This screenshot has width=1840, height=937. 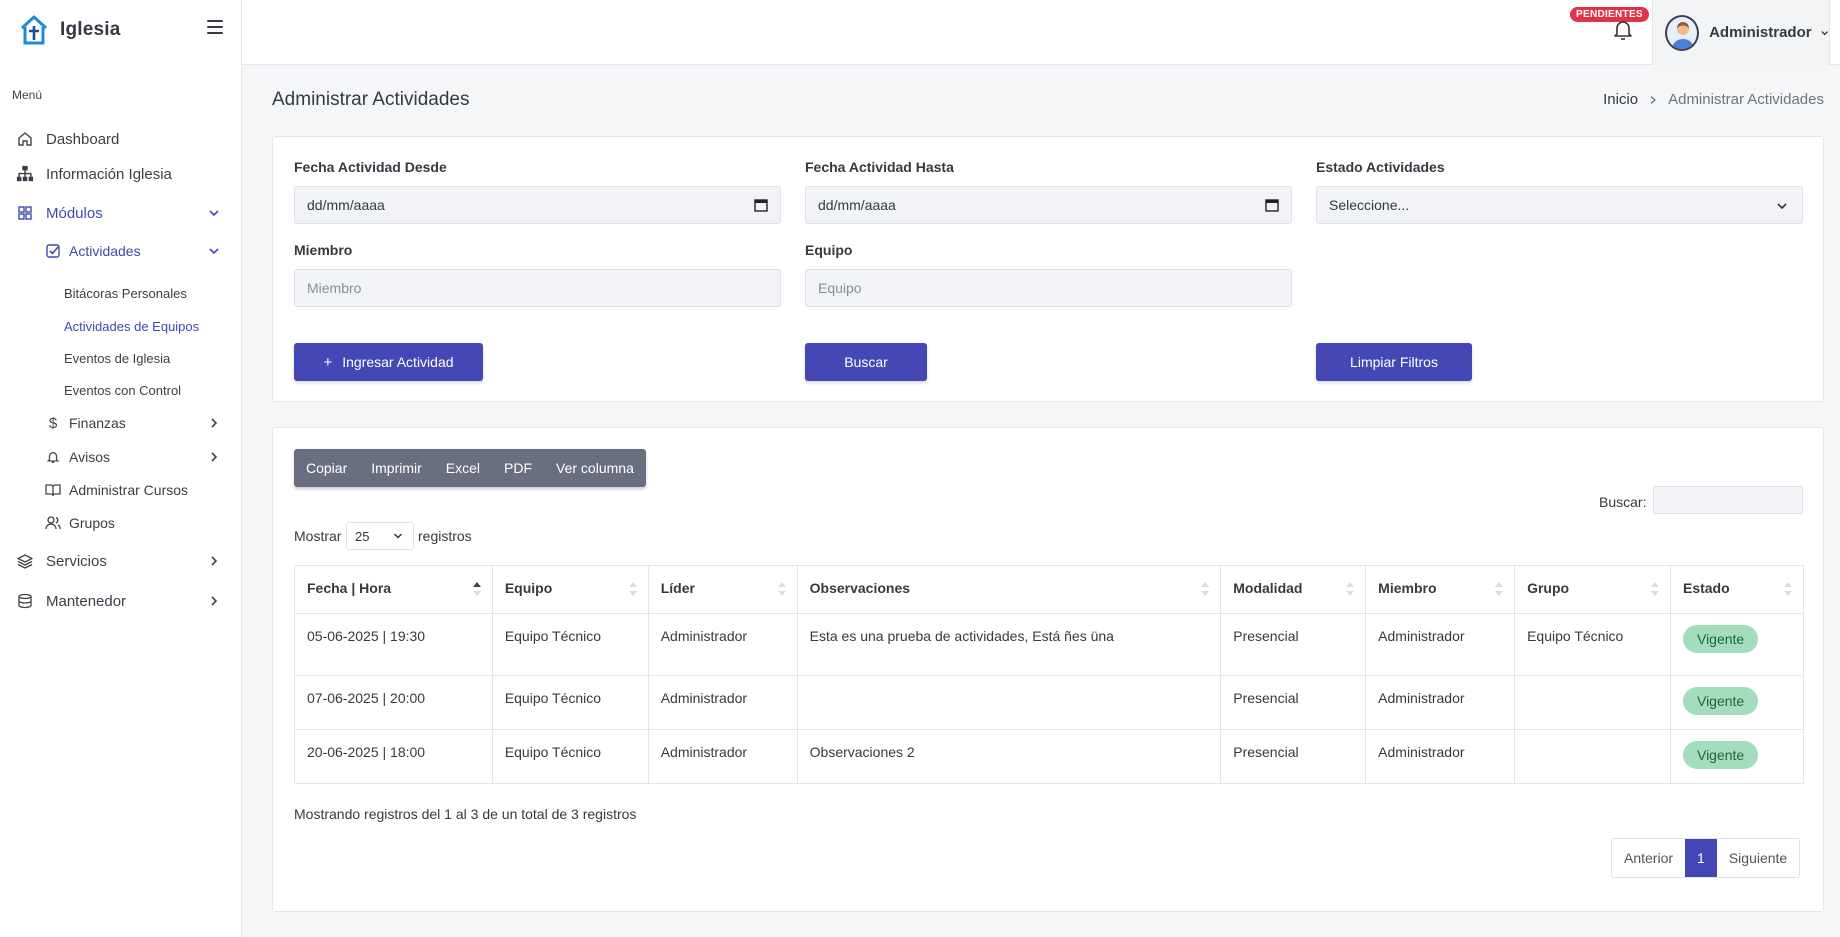 I want to click on page-1-button: 1, so click(x=1701, y=858).